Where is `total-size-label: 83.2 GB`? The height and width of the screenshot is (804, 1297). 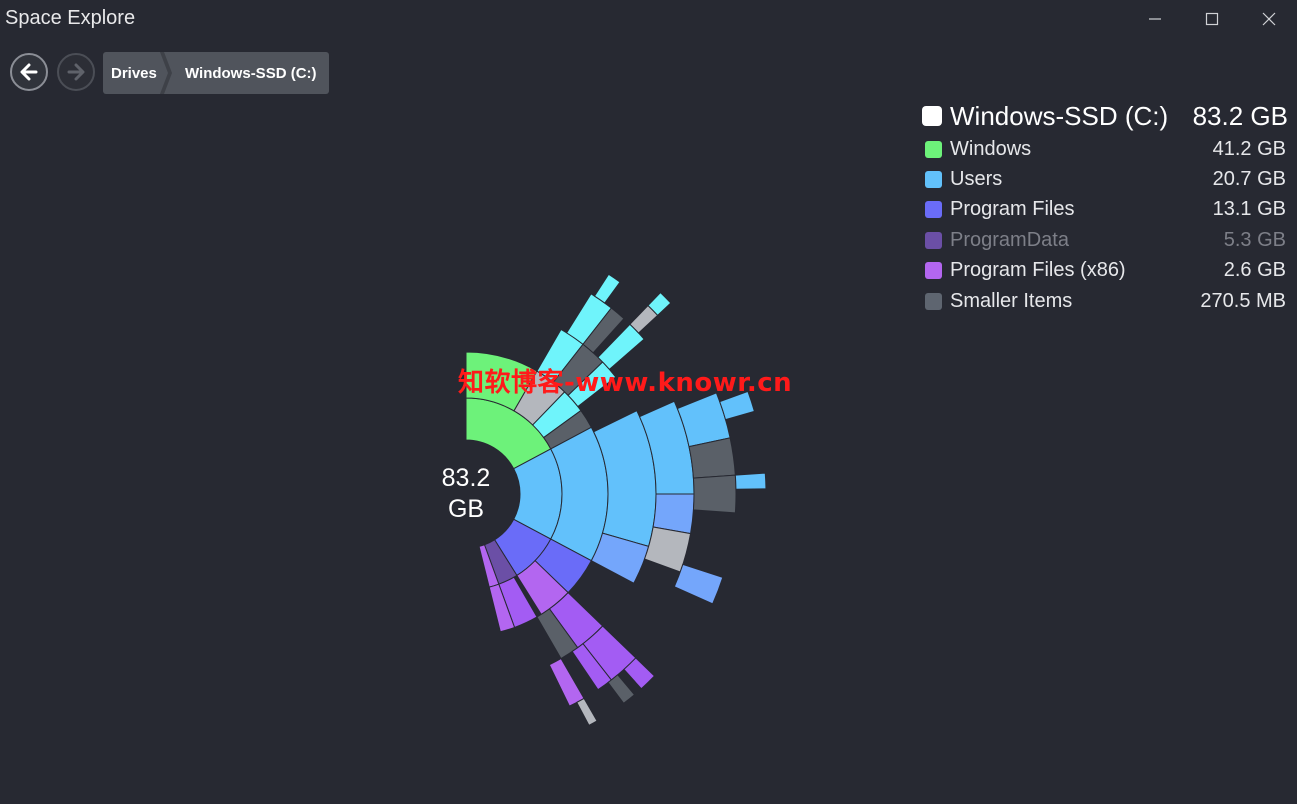
total-size-label: 83.2 GB is located at coordinates (466, 494).